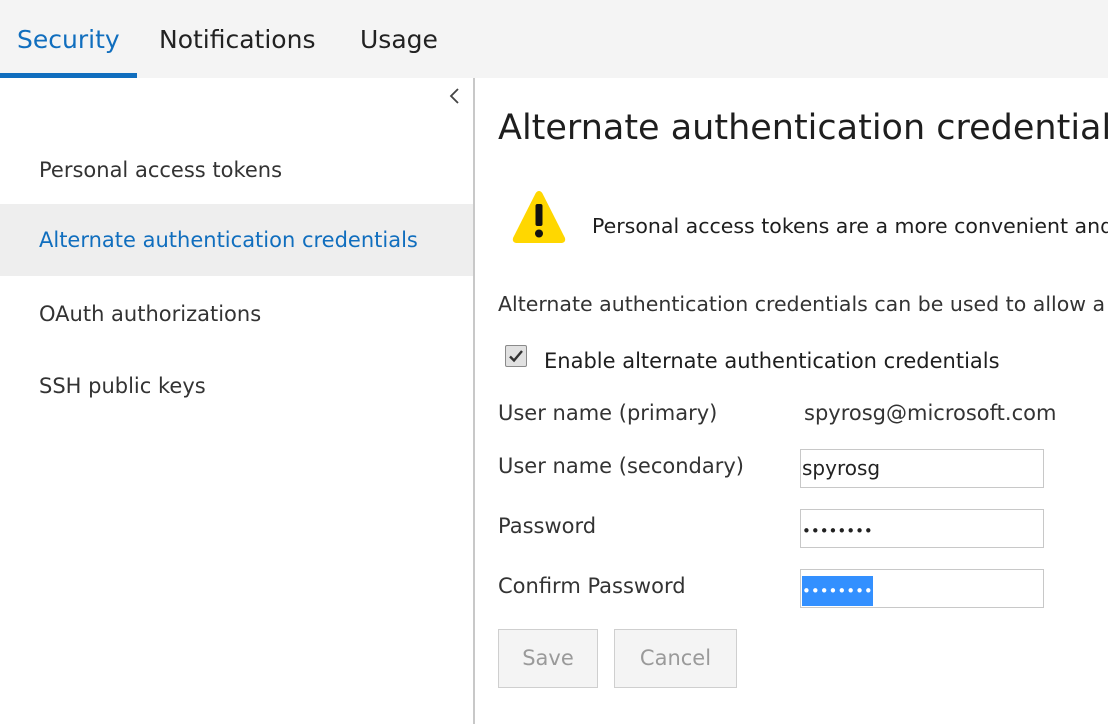 This screenshot has width=1108, height=724. Describe the element at coordinates (621, 466) in the screenshot. I see `secondary-username-label: User name (secondary)` at that location.